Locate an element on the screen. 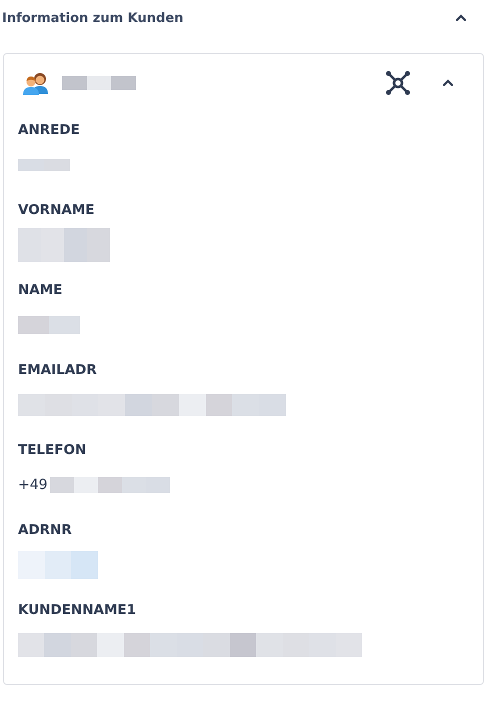 The width and height of the screenshot is (495, 704). people-icon is located at coordinates (36, 83).